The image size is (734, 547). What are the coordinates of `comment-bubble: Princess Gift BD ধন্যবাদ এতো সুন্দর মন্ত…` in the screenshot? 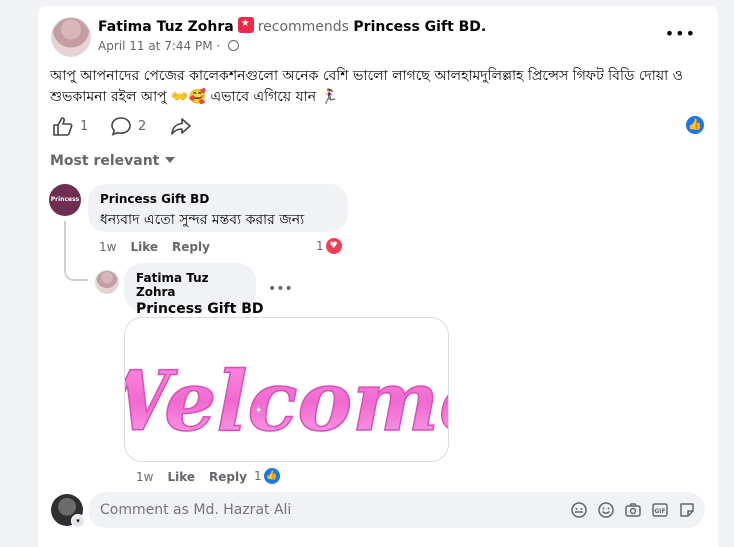 It's located at (218, 208).